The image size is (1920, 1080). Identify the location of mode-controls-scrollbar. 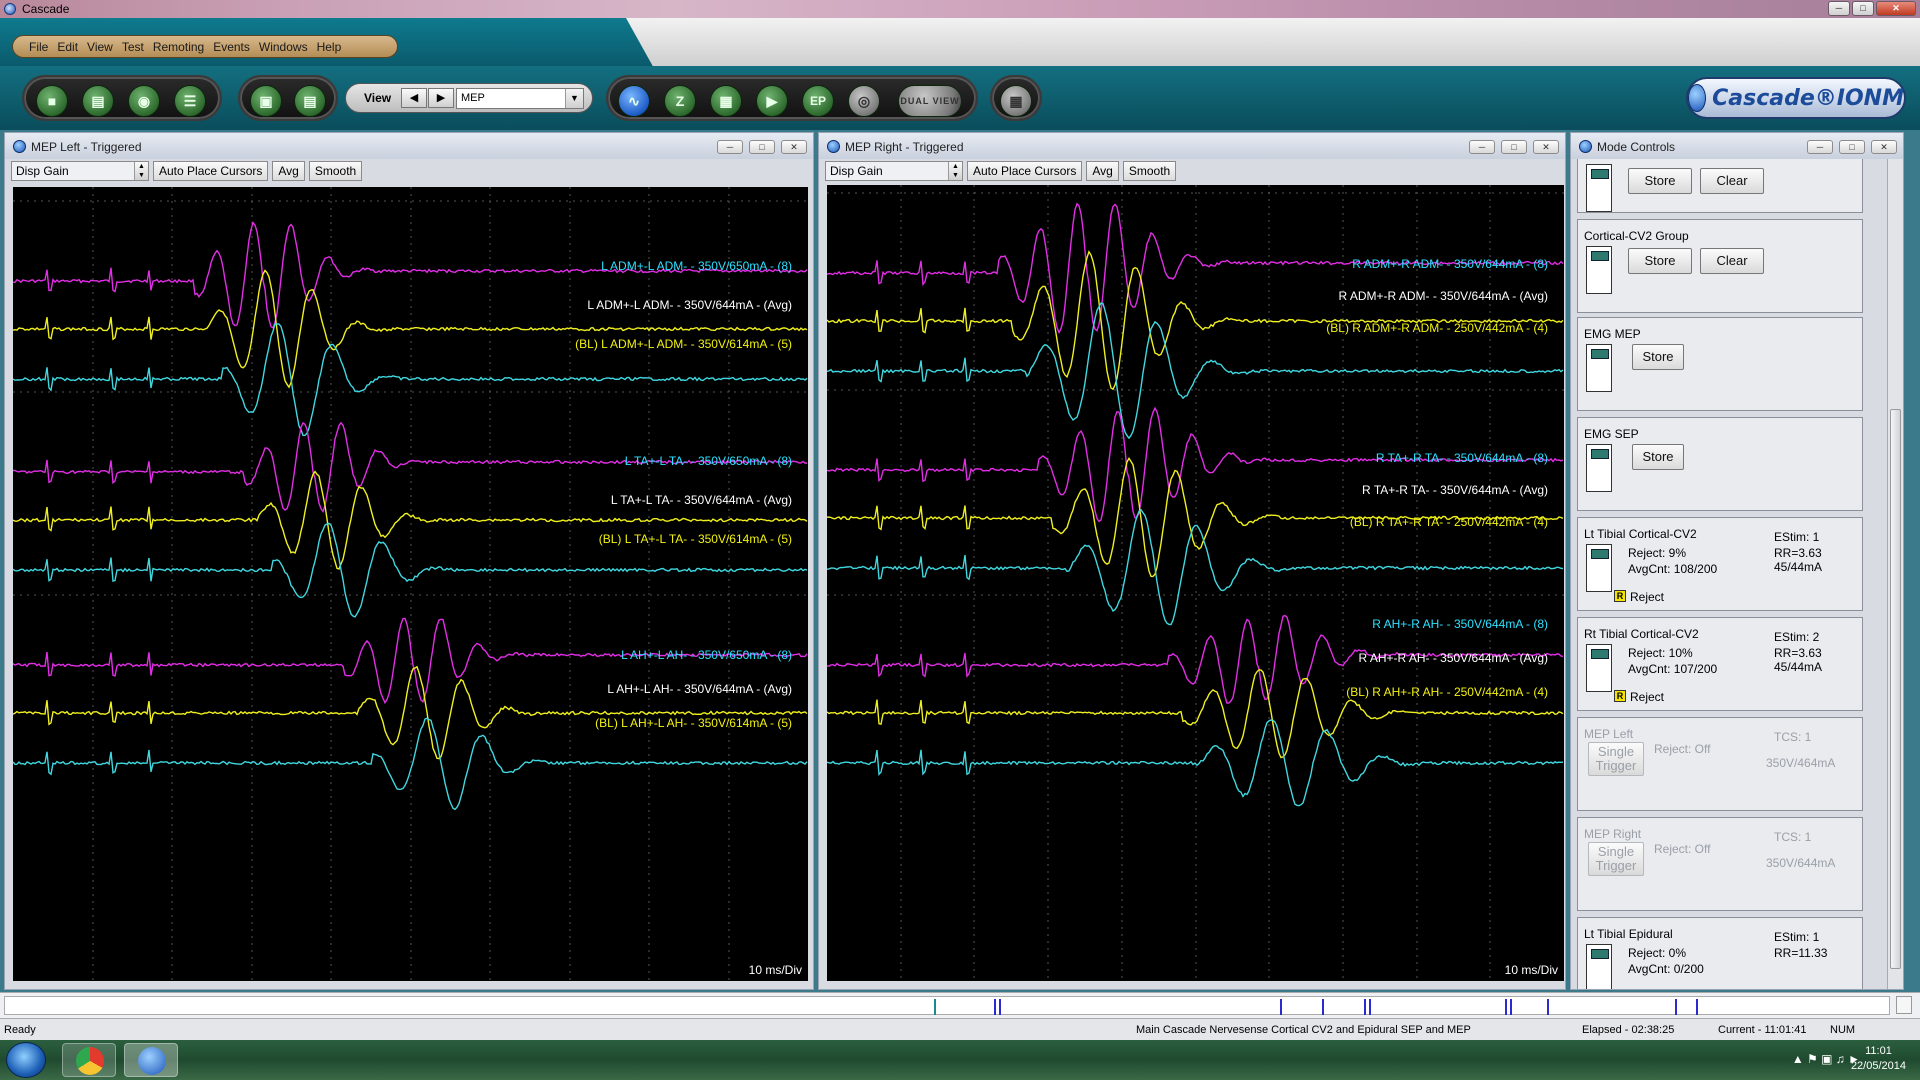
(1895, 574).